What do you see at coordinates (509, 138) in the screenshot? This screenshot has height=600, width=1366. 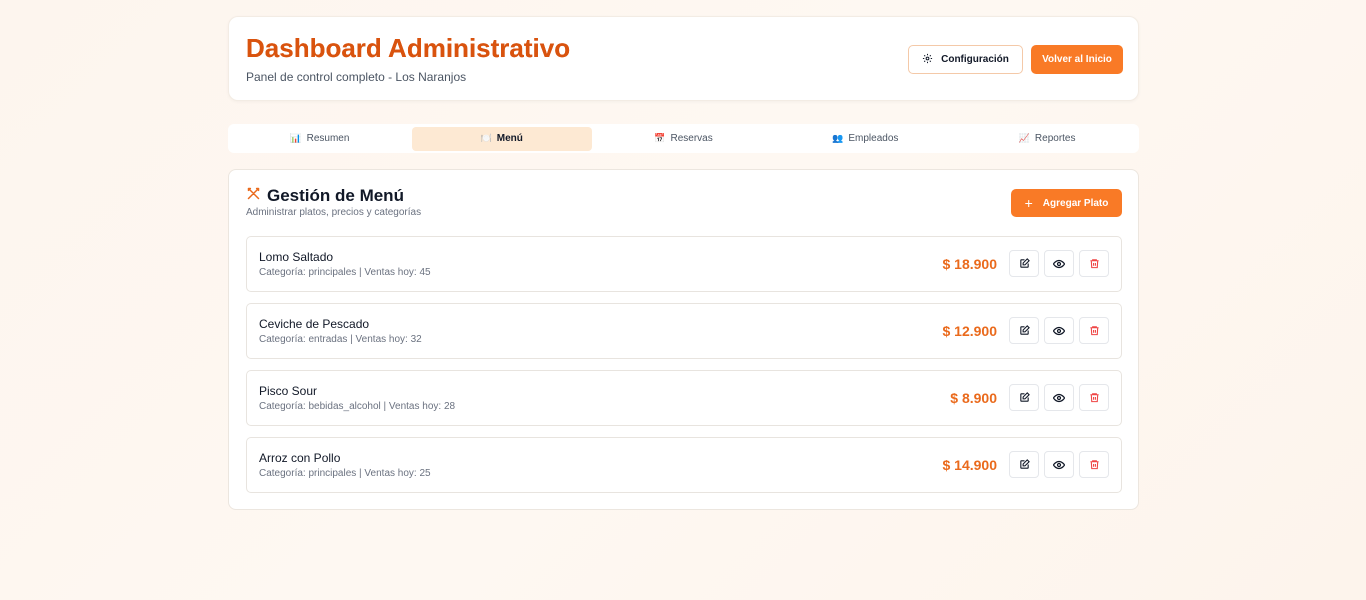 I see `tab-label: Menú` at bounding box center [509, 138].